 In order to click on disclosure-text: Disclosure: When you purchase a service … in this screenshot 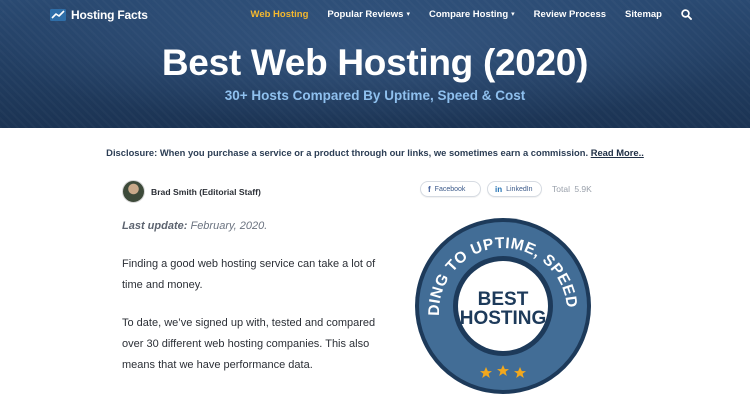, I will do `click(347, 152)`.